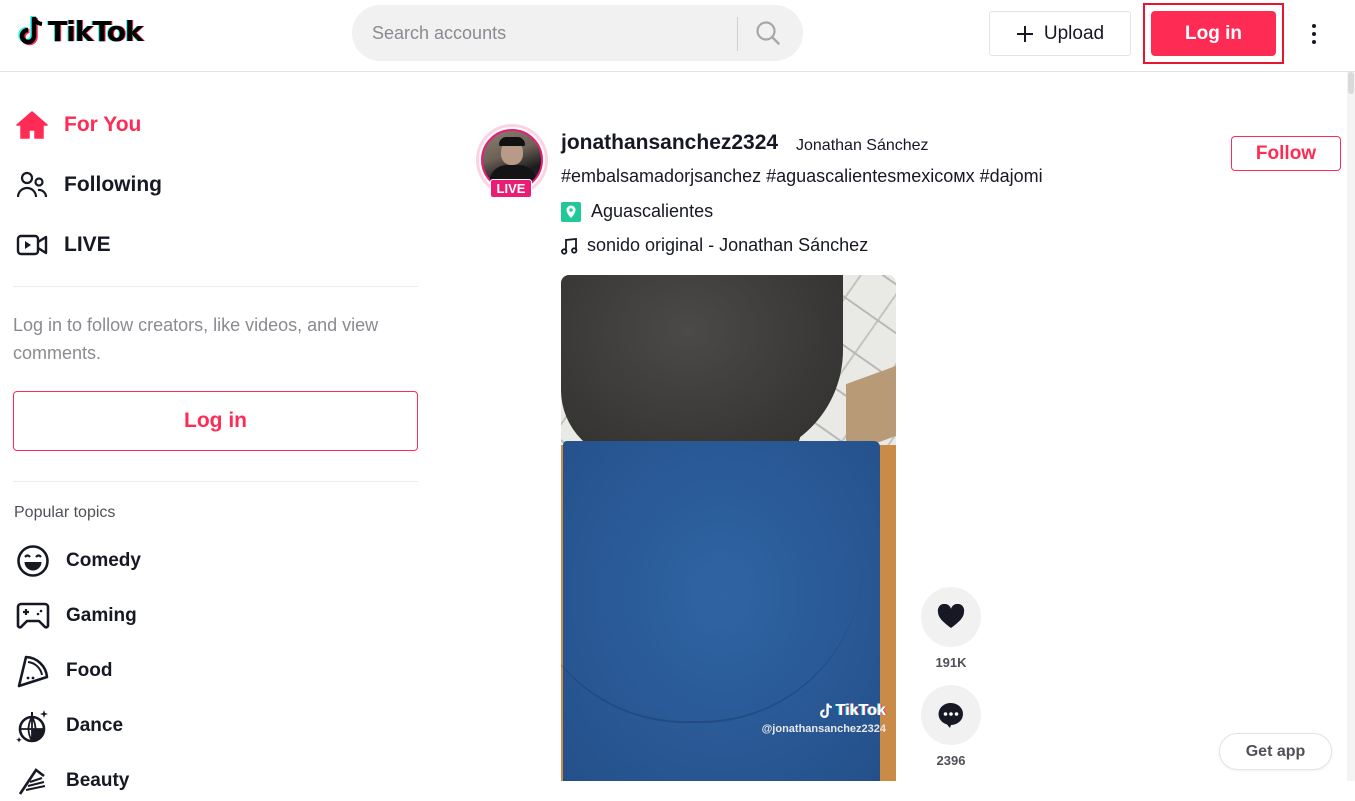  Describe the element at coordinates (728, 245) in the screenshot. I see `music-label: sonido original - Jonathan Sánchez` at that location.